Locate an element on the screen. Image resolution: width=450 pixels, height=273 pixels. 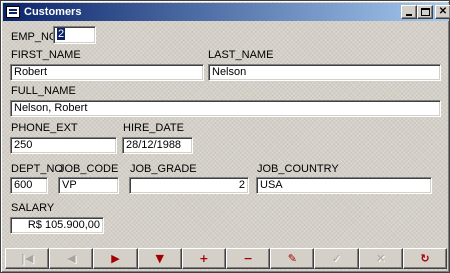
post-edit-icon: ✓ is located at coordinates (336, 258).